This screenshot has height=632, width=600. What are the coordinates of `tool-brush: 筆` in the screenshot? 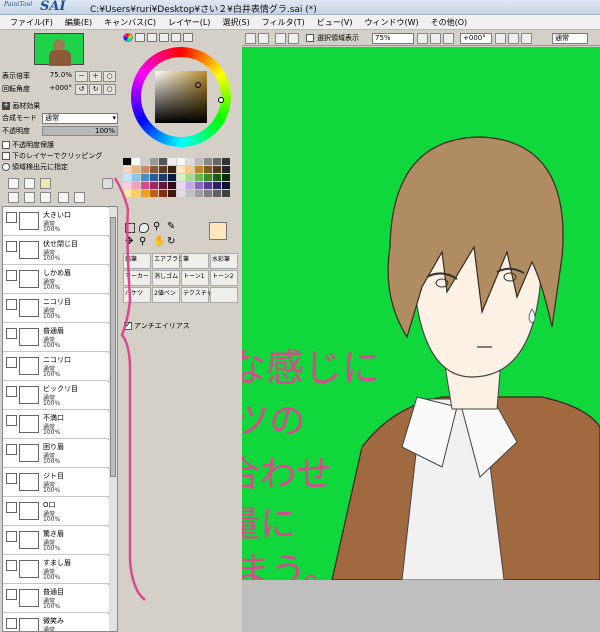 It's located at (195, 261).